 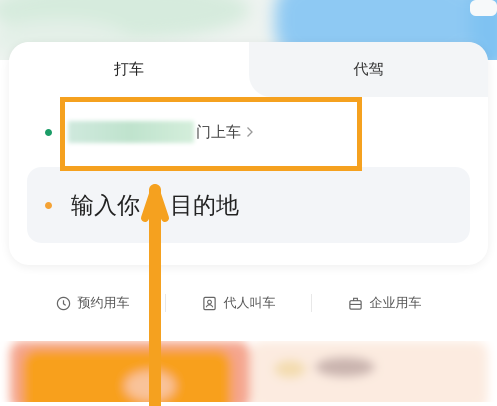 What do you see at coordinates (238, 303) in the screenshot?
I see `shortcut-item: 代人叫车` at bounding box center [238, 303].